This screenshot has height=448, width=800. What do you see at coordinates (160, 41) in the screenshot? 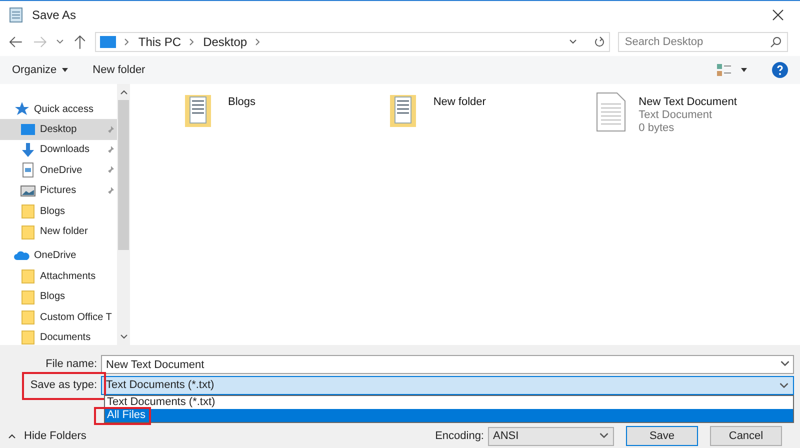
I see `breadcrumb: This PC` at bounding box center [160, 41].